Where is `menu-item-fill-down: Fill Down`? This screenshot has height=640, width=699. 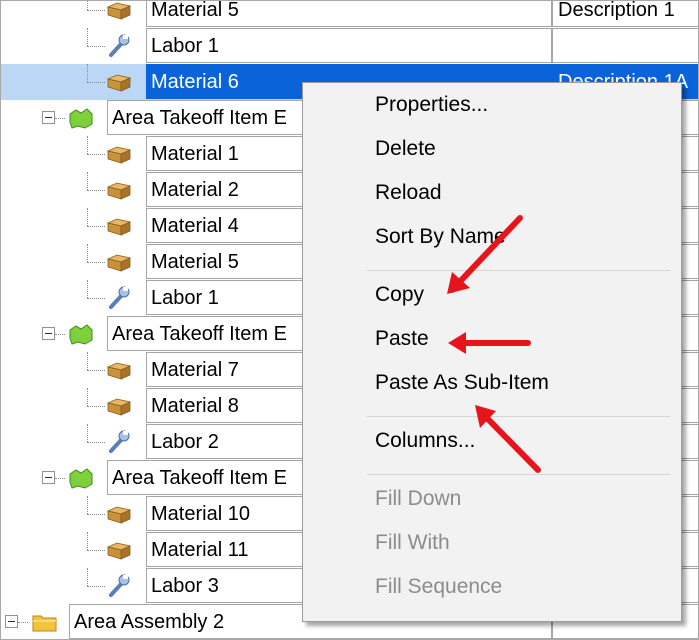 menu-item-fill-down: Fill Down is located at coordinates (418, 498).